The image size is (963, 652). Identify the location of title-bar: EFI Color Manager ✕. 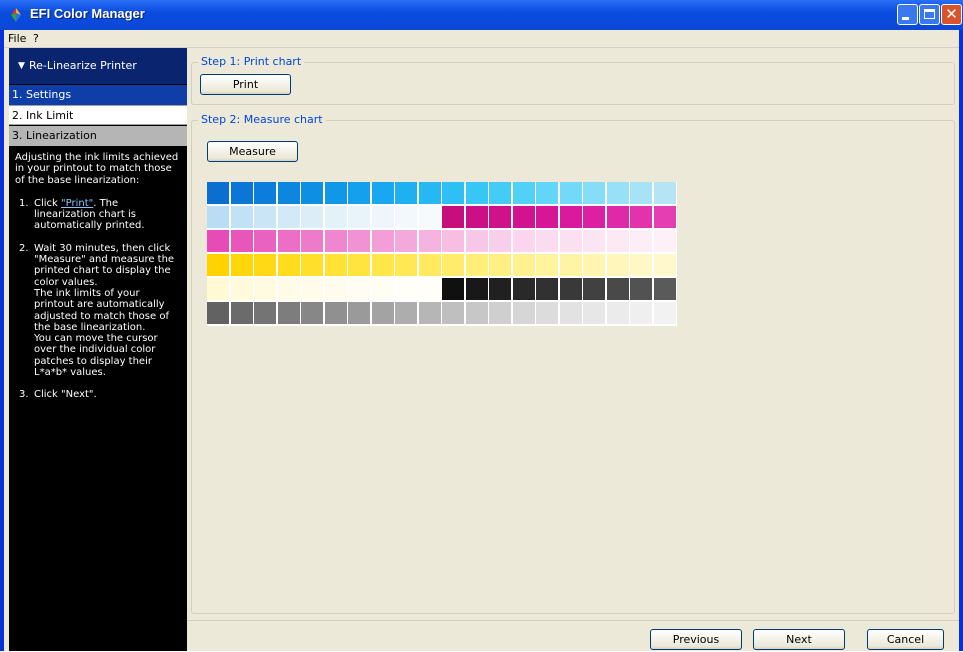
(481, 15).